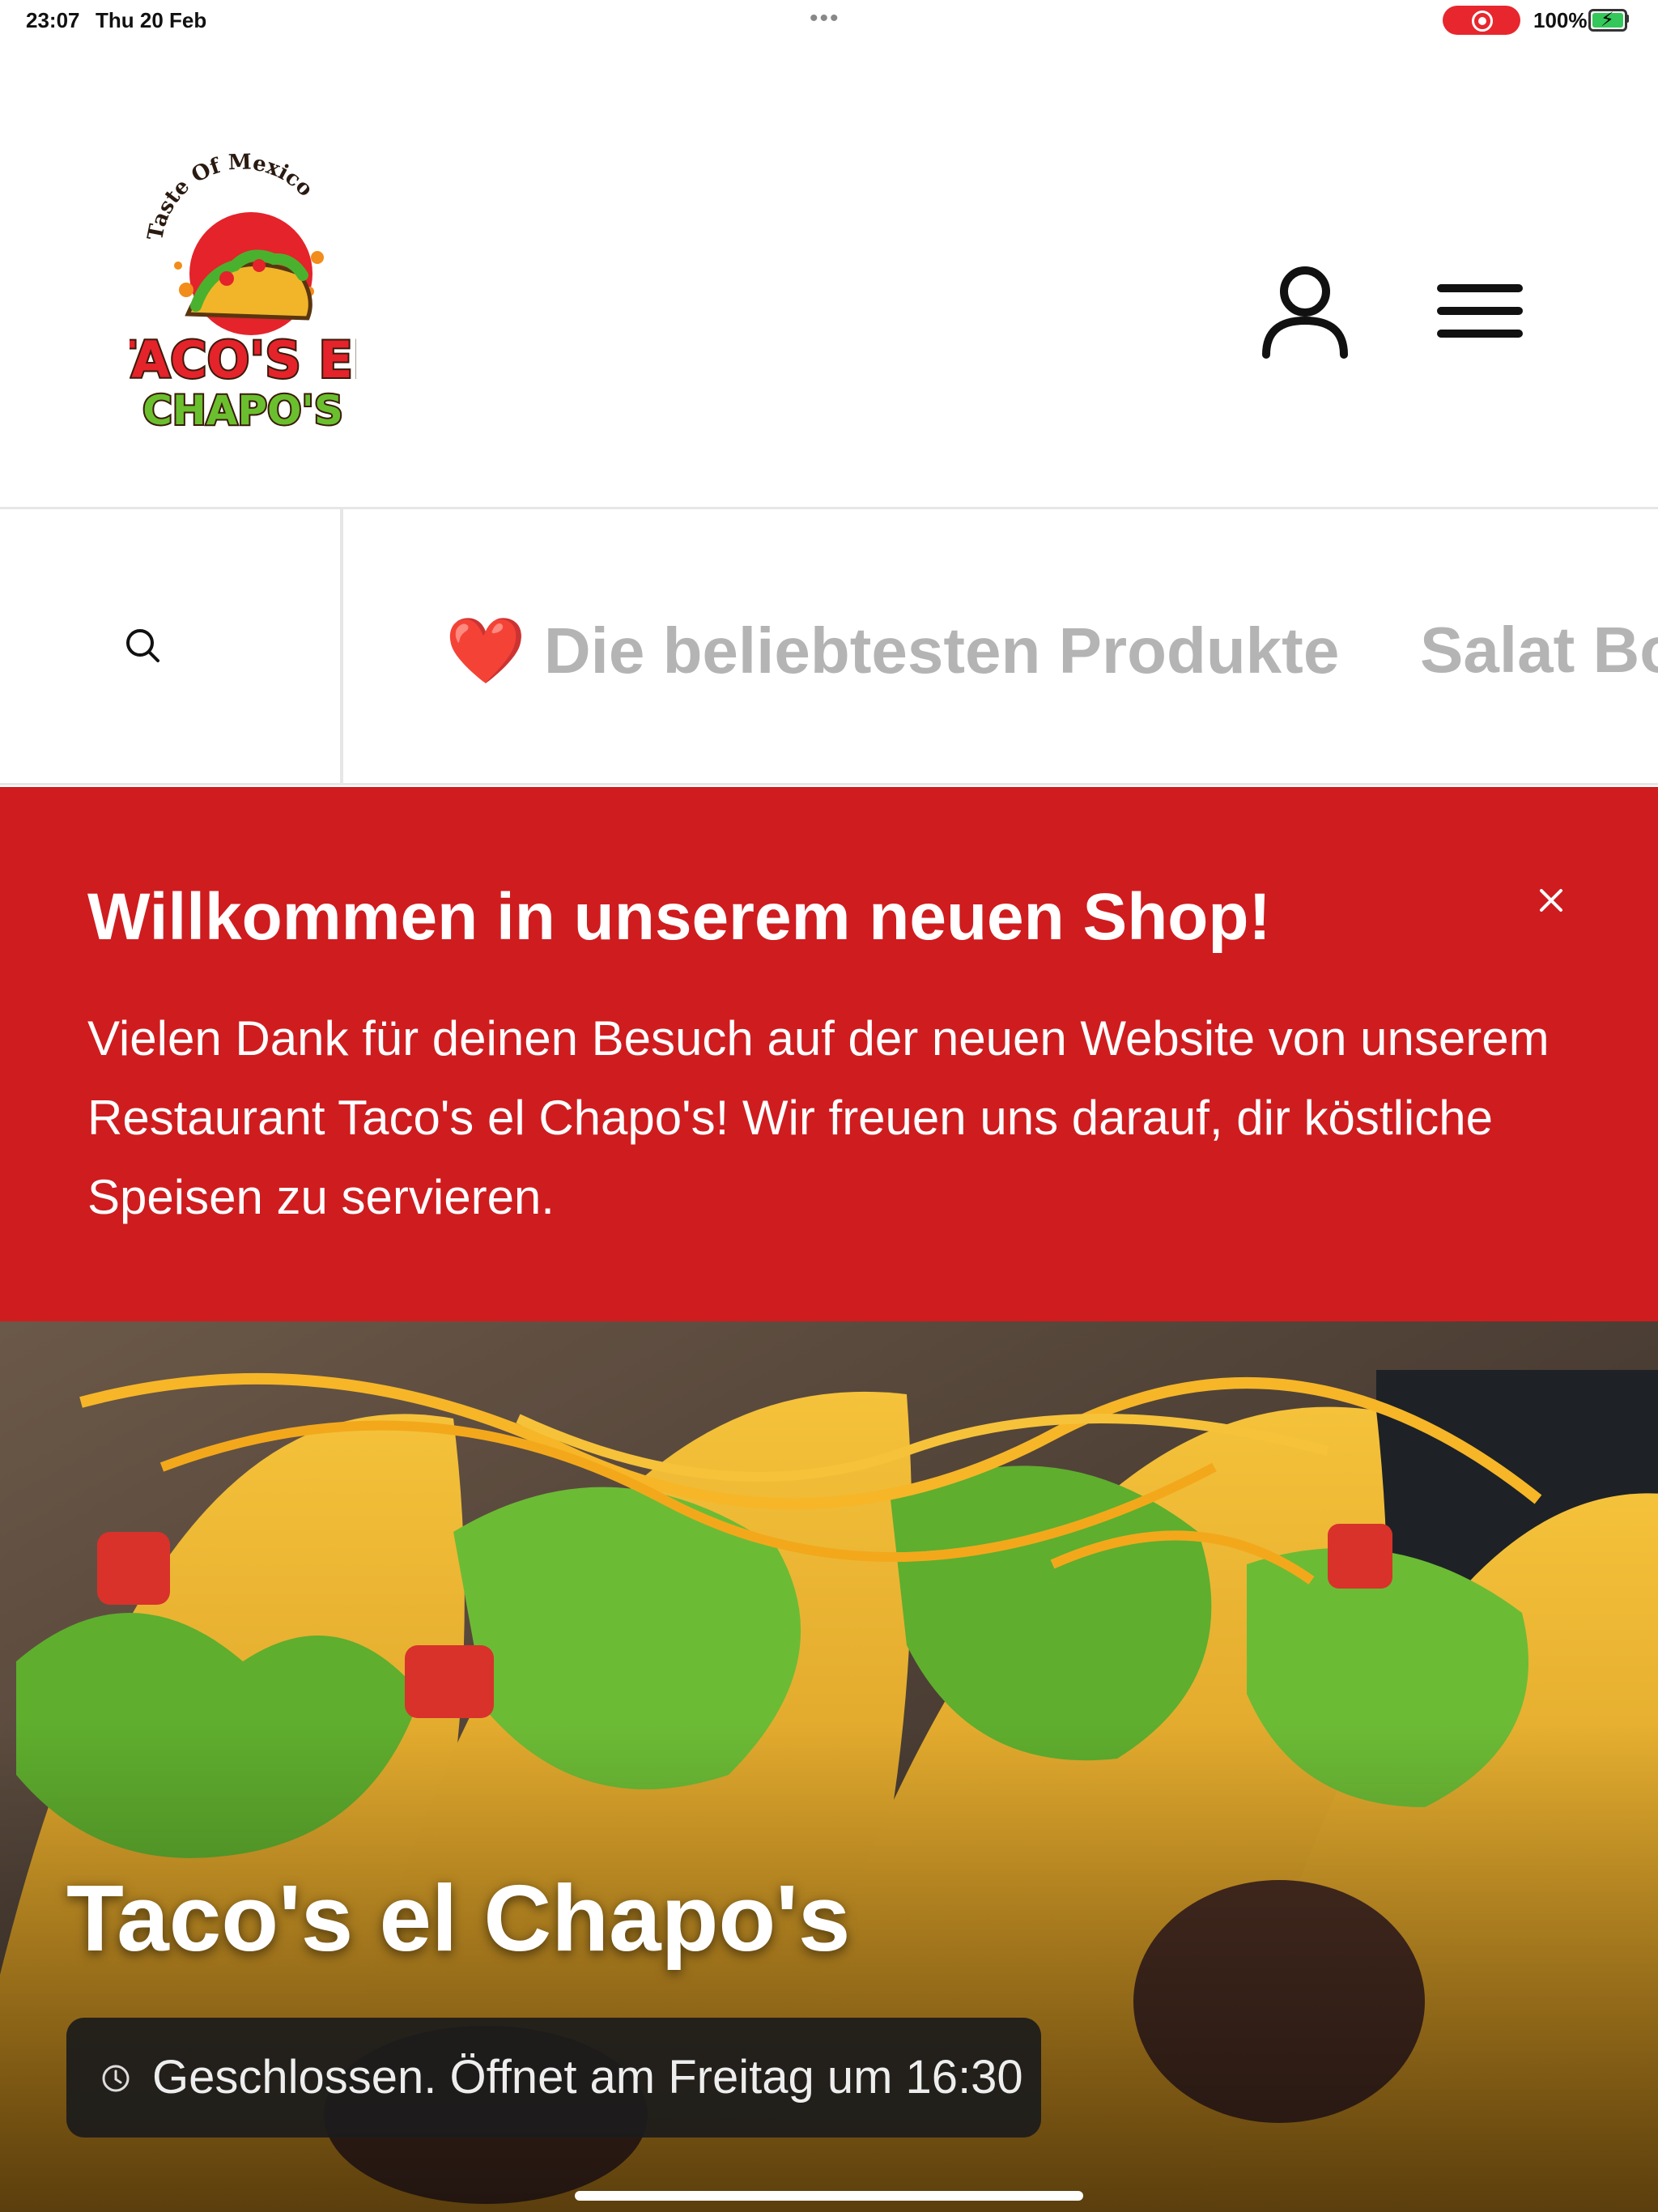 This screenshot has width=1658, height=2212. Describe the element at coordinates (1305, 312) in the screenshot. I see `person-icon` at that location.